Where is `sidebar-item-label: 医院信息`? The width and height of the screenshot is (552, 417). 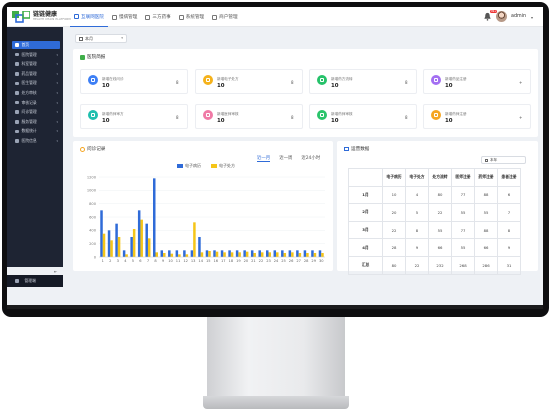 sidebar-item-label: 医院信息 is located at coordinates (29, 140).